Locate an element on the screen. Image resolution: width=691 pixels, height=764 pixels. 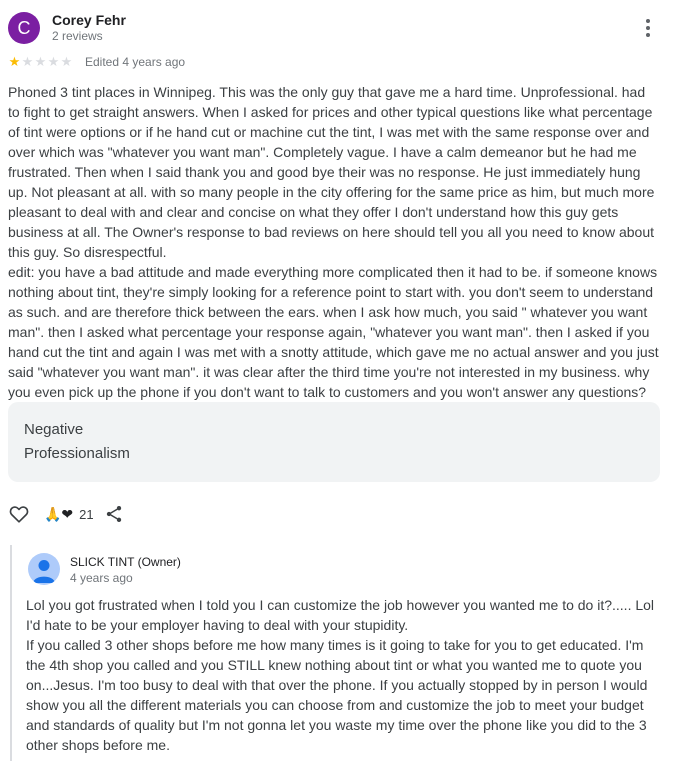
tag-professionalism: Professionalism is located at coordinates (77, 453).